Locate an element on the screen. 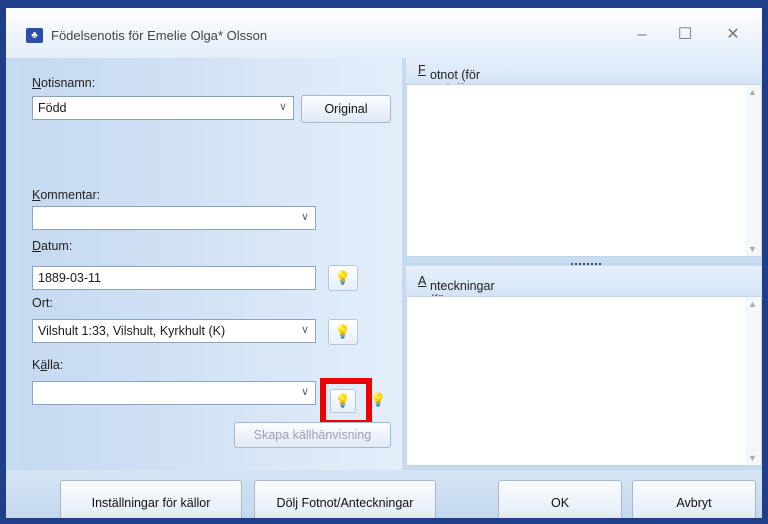 This screenshot has height=524, width=768. installningar-for-kallor-button: Inställningar för källor is located at coordinates (151, 499).